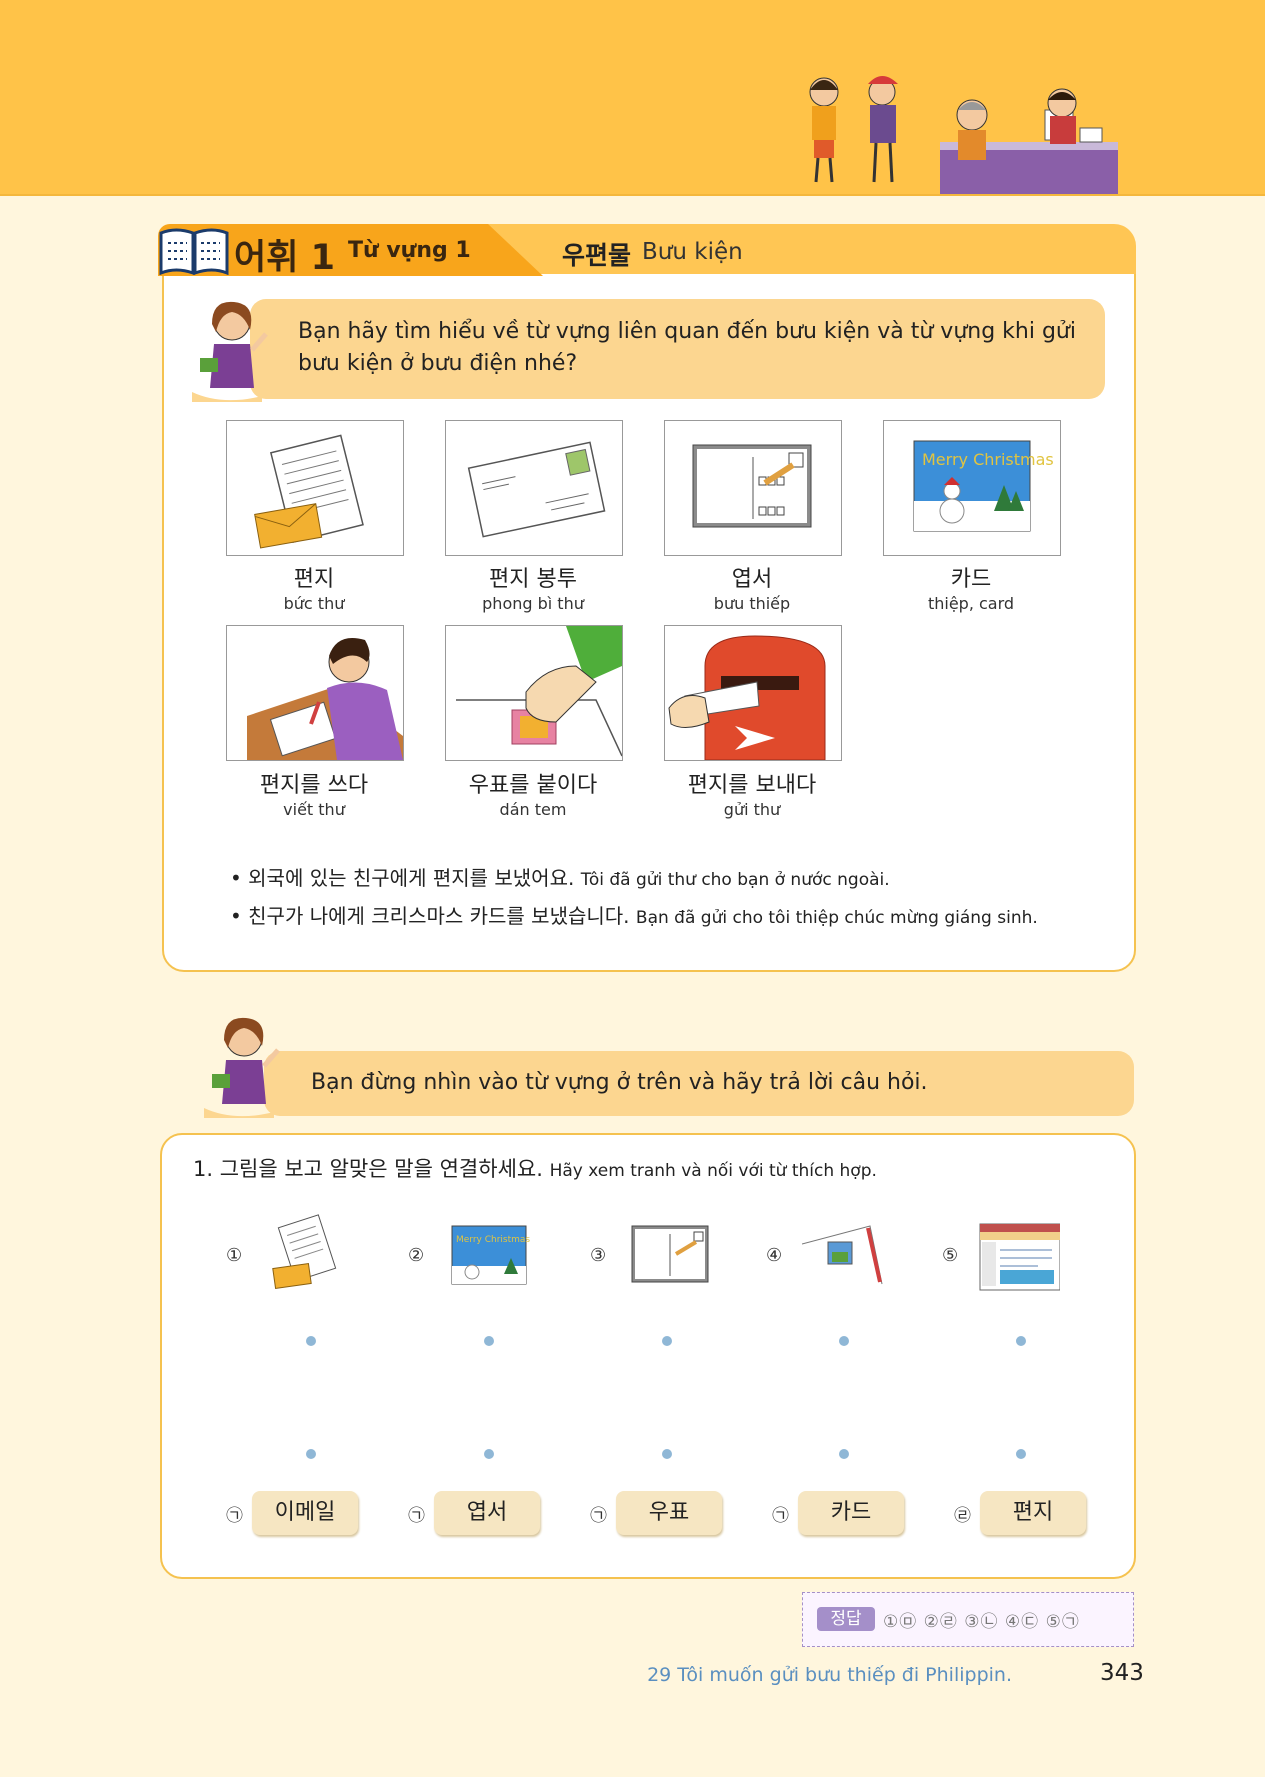  I want to click on vocab-label: 카드, so click(971, 579).